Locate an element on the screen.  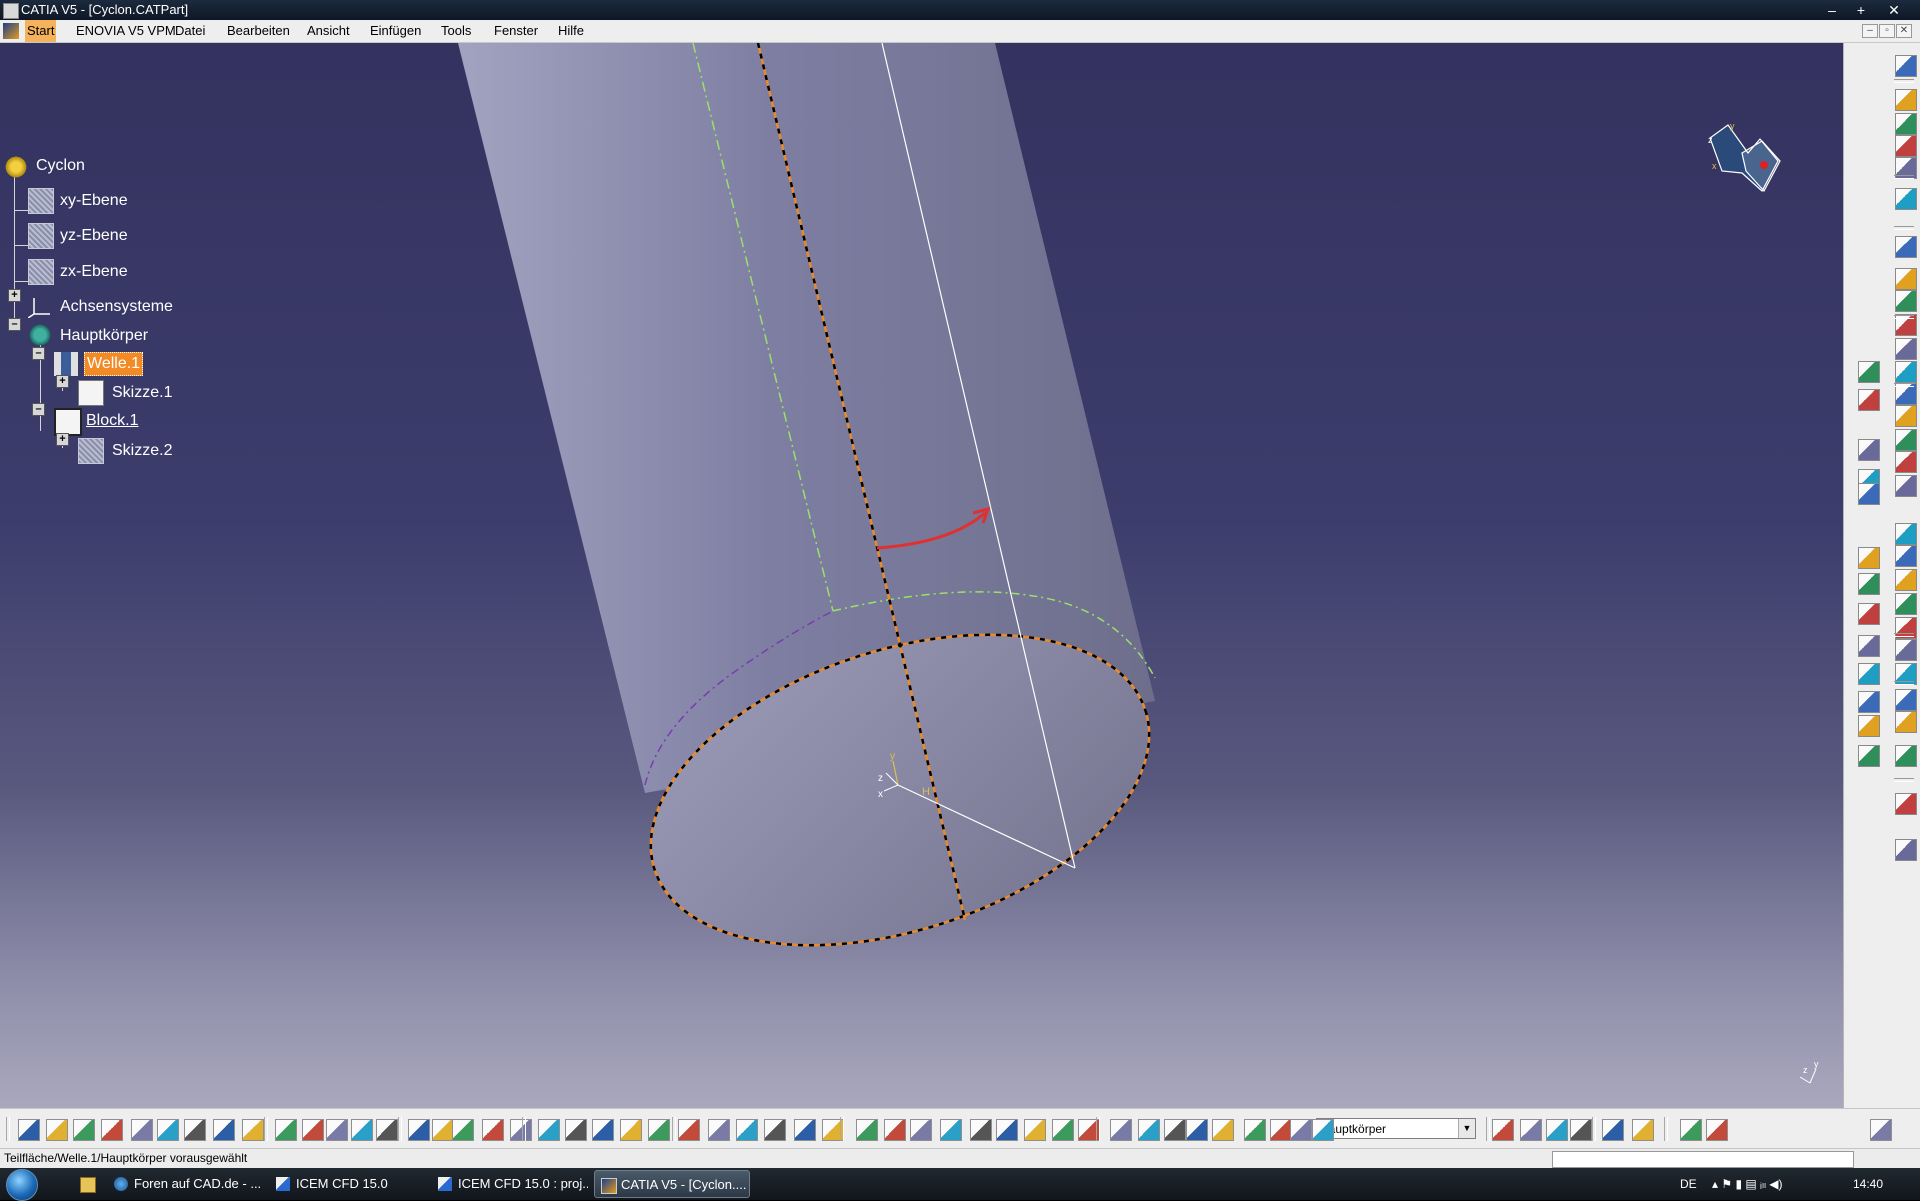
collapse-pad-button: – is located at coordinates (38, 409).